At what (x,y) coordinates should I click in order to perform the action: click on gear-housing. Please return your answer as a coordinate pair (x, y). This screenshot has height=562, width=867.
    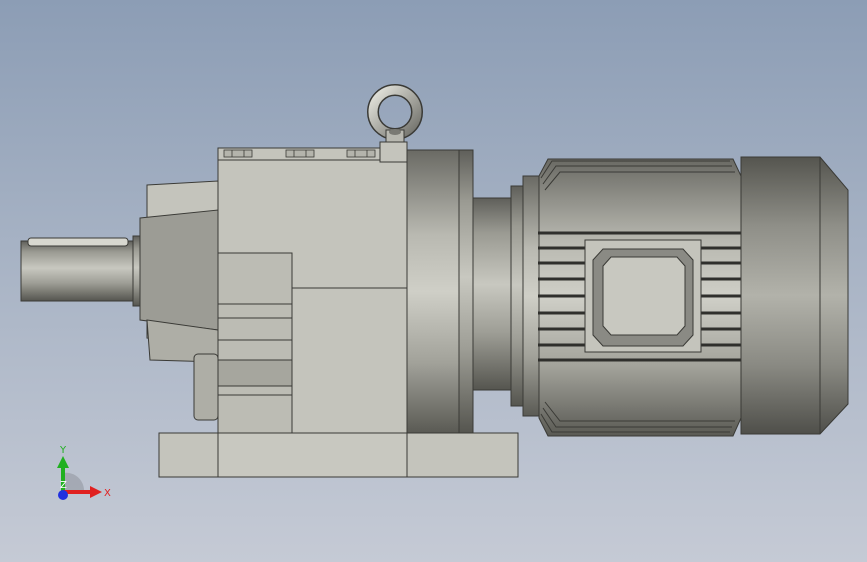
    Looking at the image, I should click on (312, 309).